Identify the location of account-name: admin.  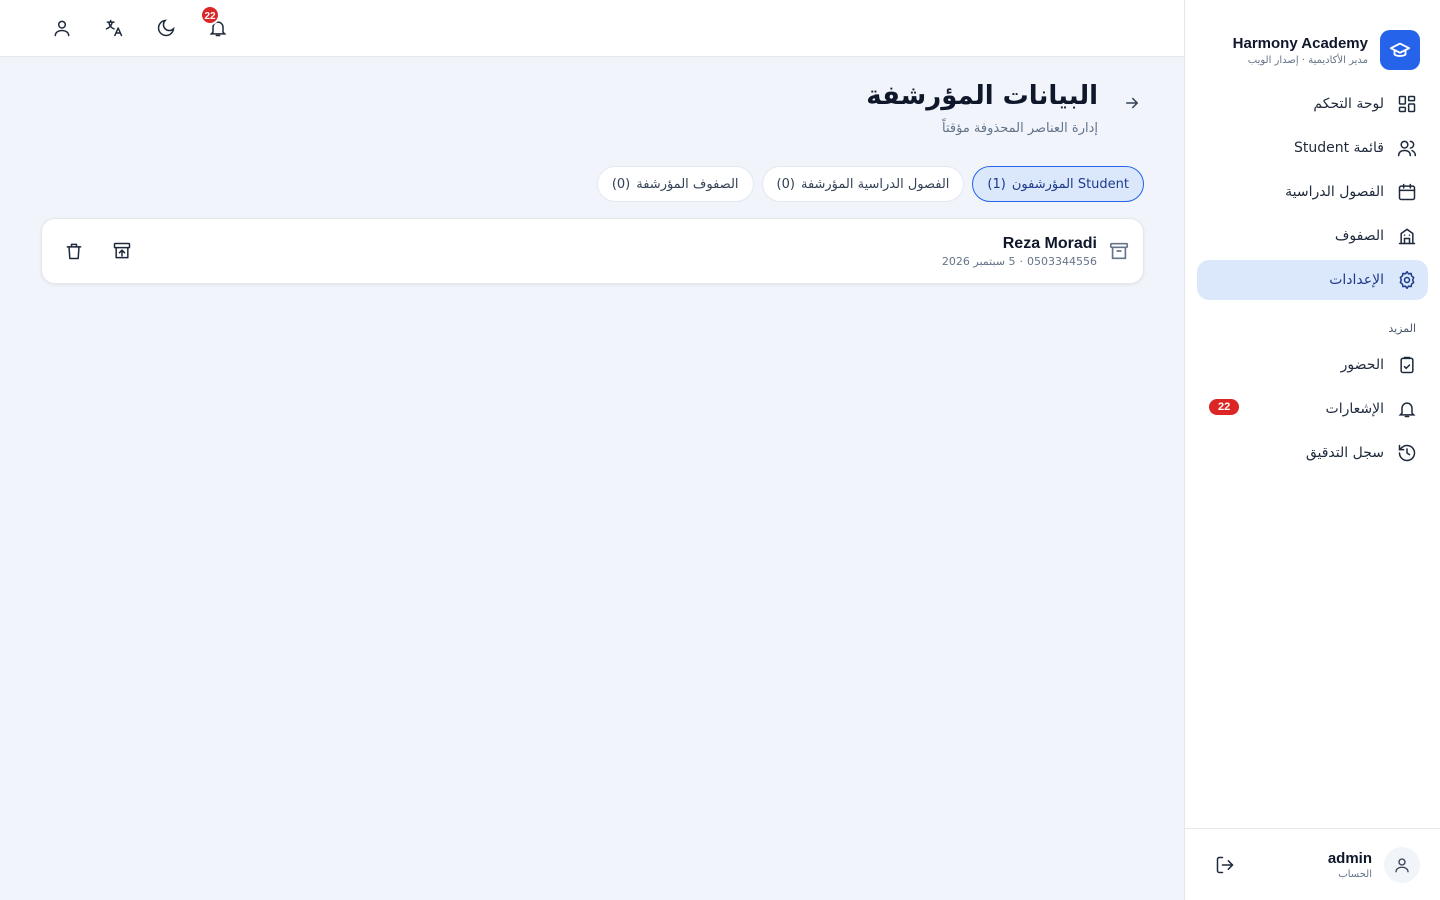
(1349, 858).